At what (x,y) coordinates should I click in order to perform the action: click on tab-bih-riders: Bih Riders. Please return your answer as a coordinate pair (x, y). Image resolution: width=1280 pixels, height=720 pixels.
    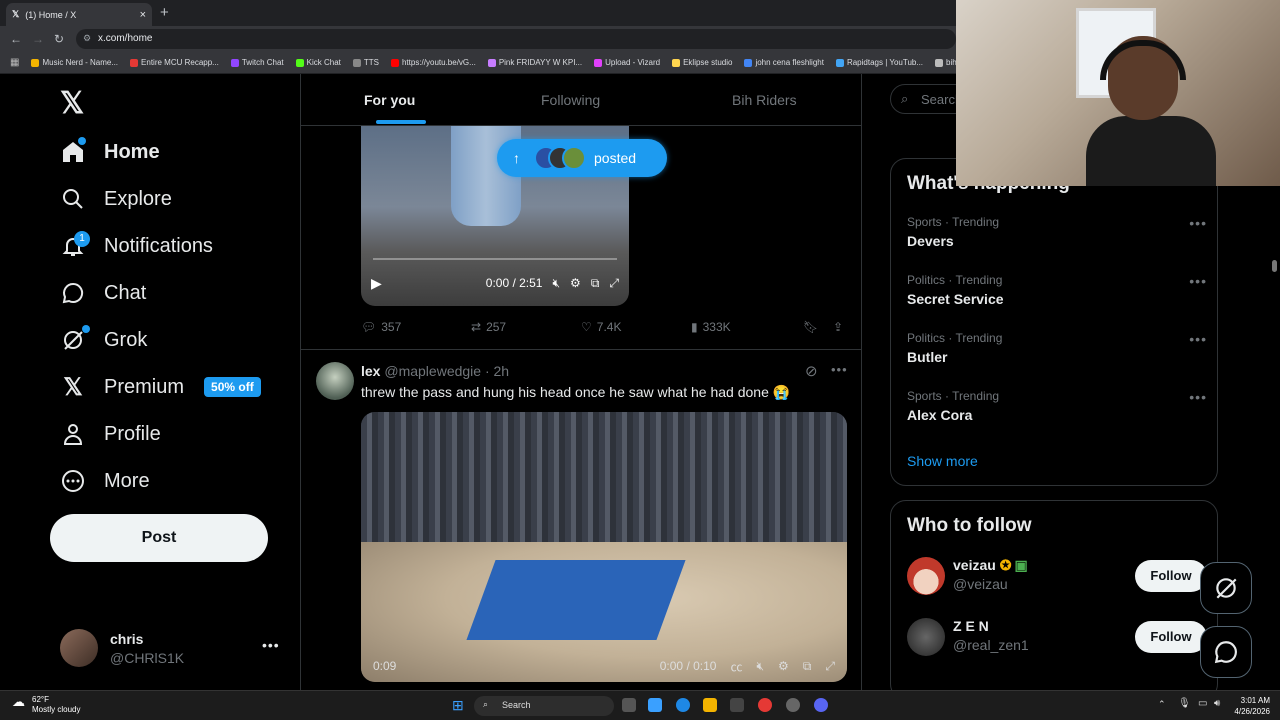
    Looking at the image, I should click on (764, 100).